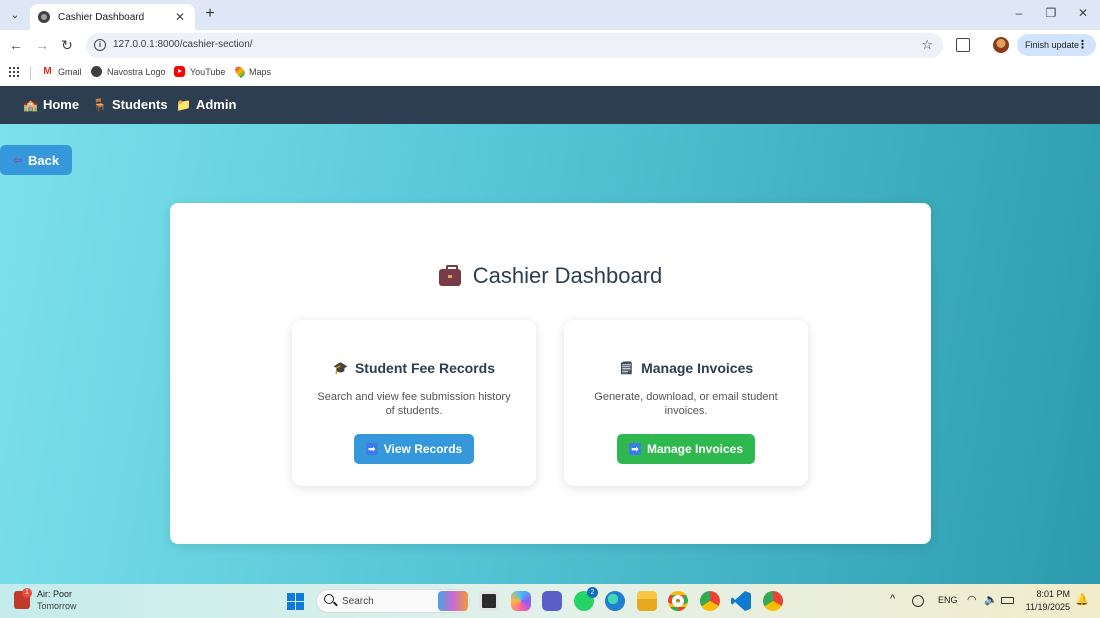 The width and height of the screenshot is (1100, 618). What do you see at coordinates (1007, 600) in the screenshot?
I see `battery-icon` at bounding box center [1007, 600].